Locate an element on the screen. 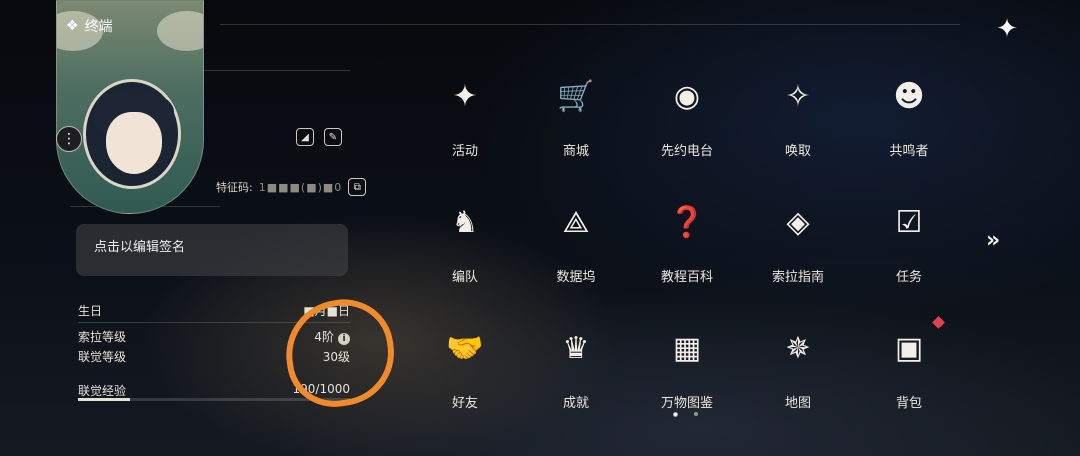 The width and height of the screenshot is (1080, 456). more-options-button: ⋮ is located at coordinates (69, 139).